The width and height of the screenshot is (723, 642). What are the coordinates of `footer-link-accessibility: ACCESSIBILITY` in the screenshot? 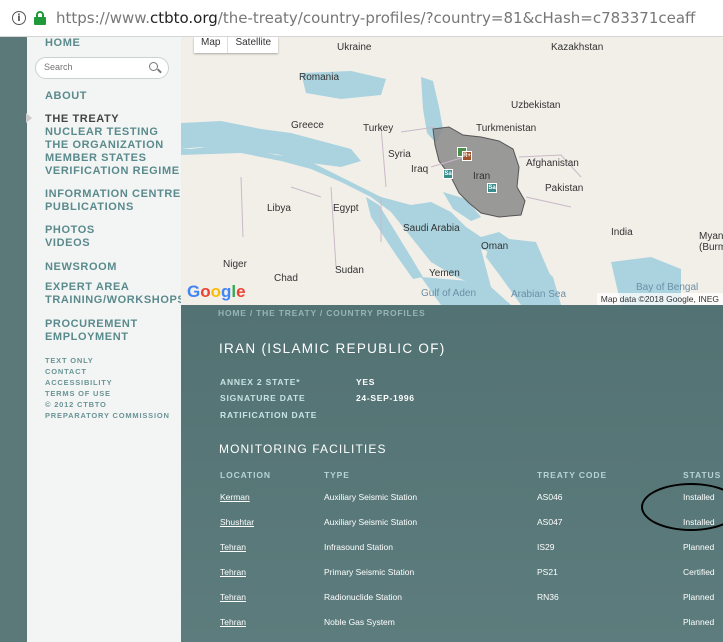 It's located at (79, 382).